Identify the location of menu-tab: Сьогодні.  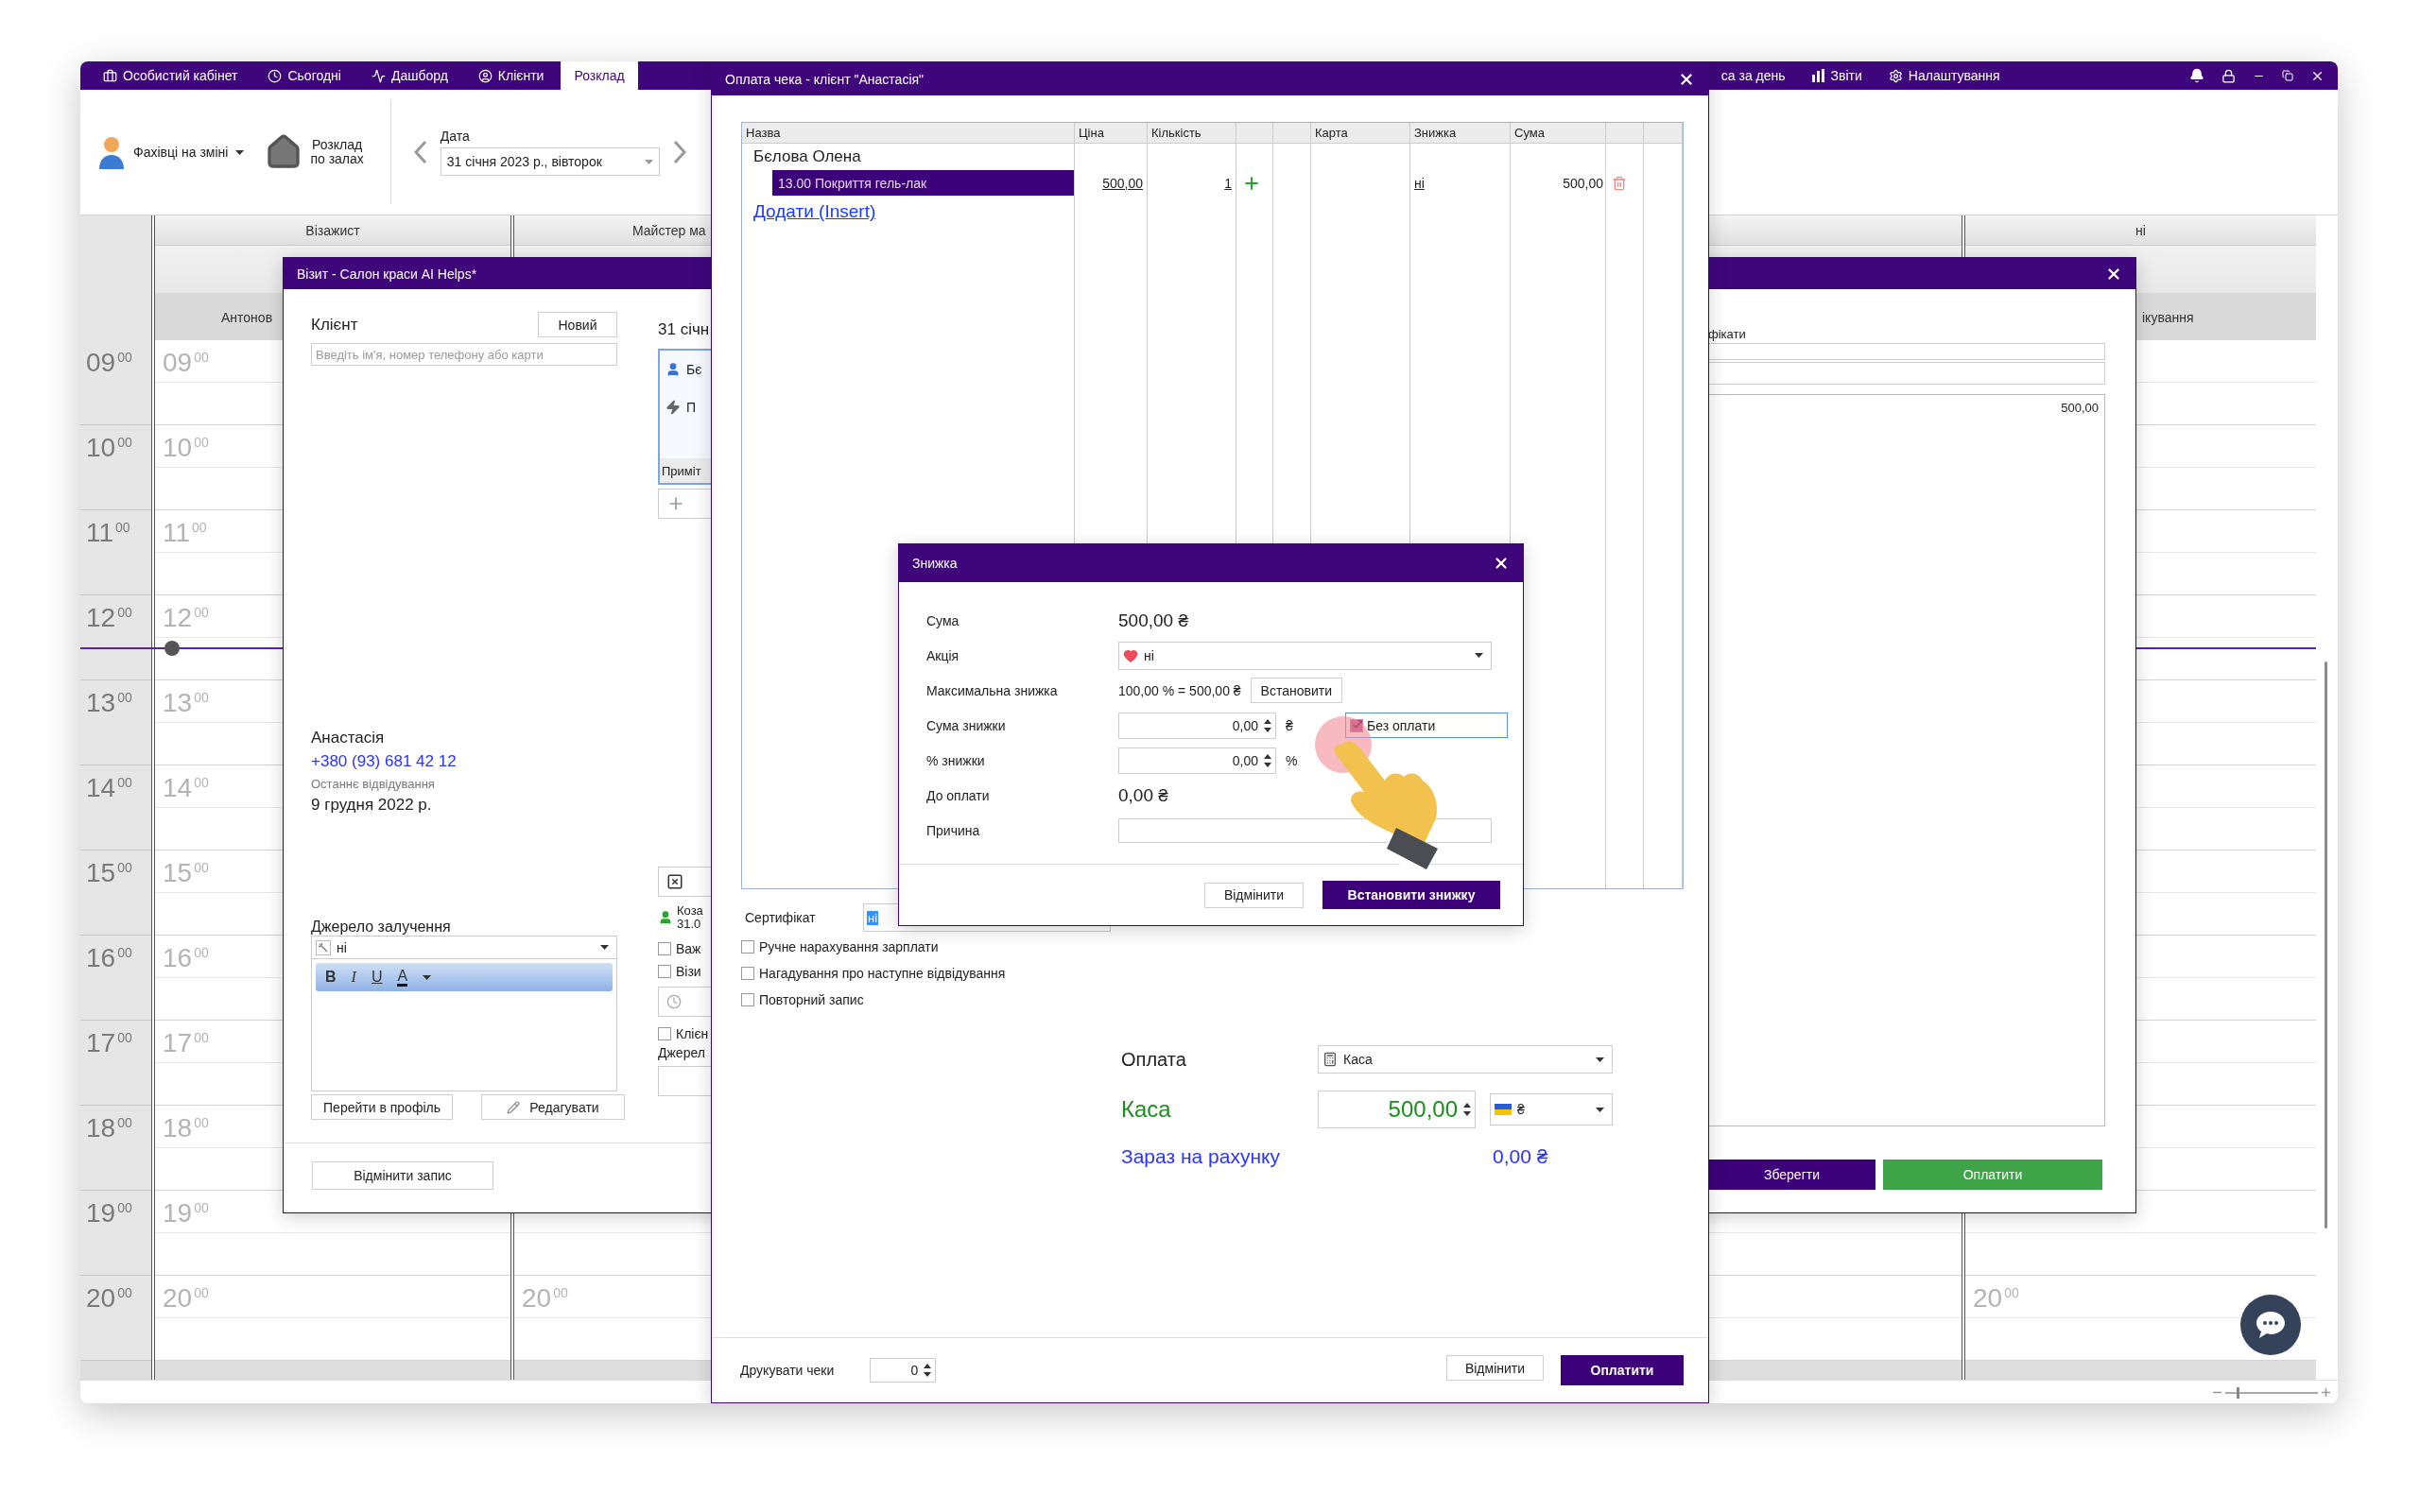
(304, 75).